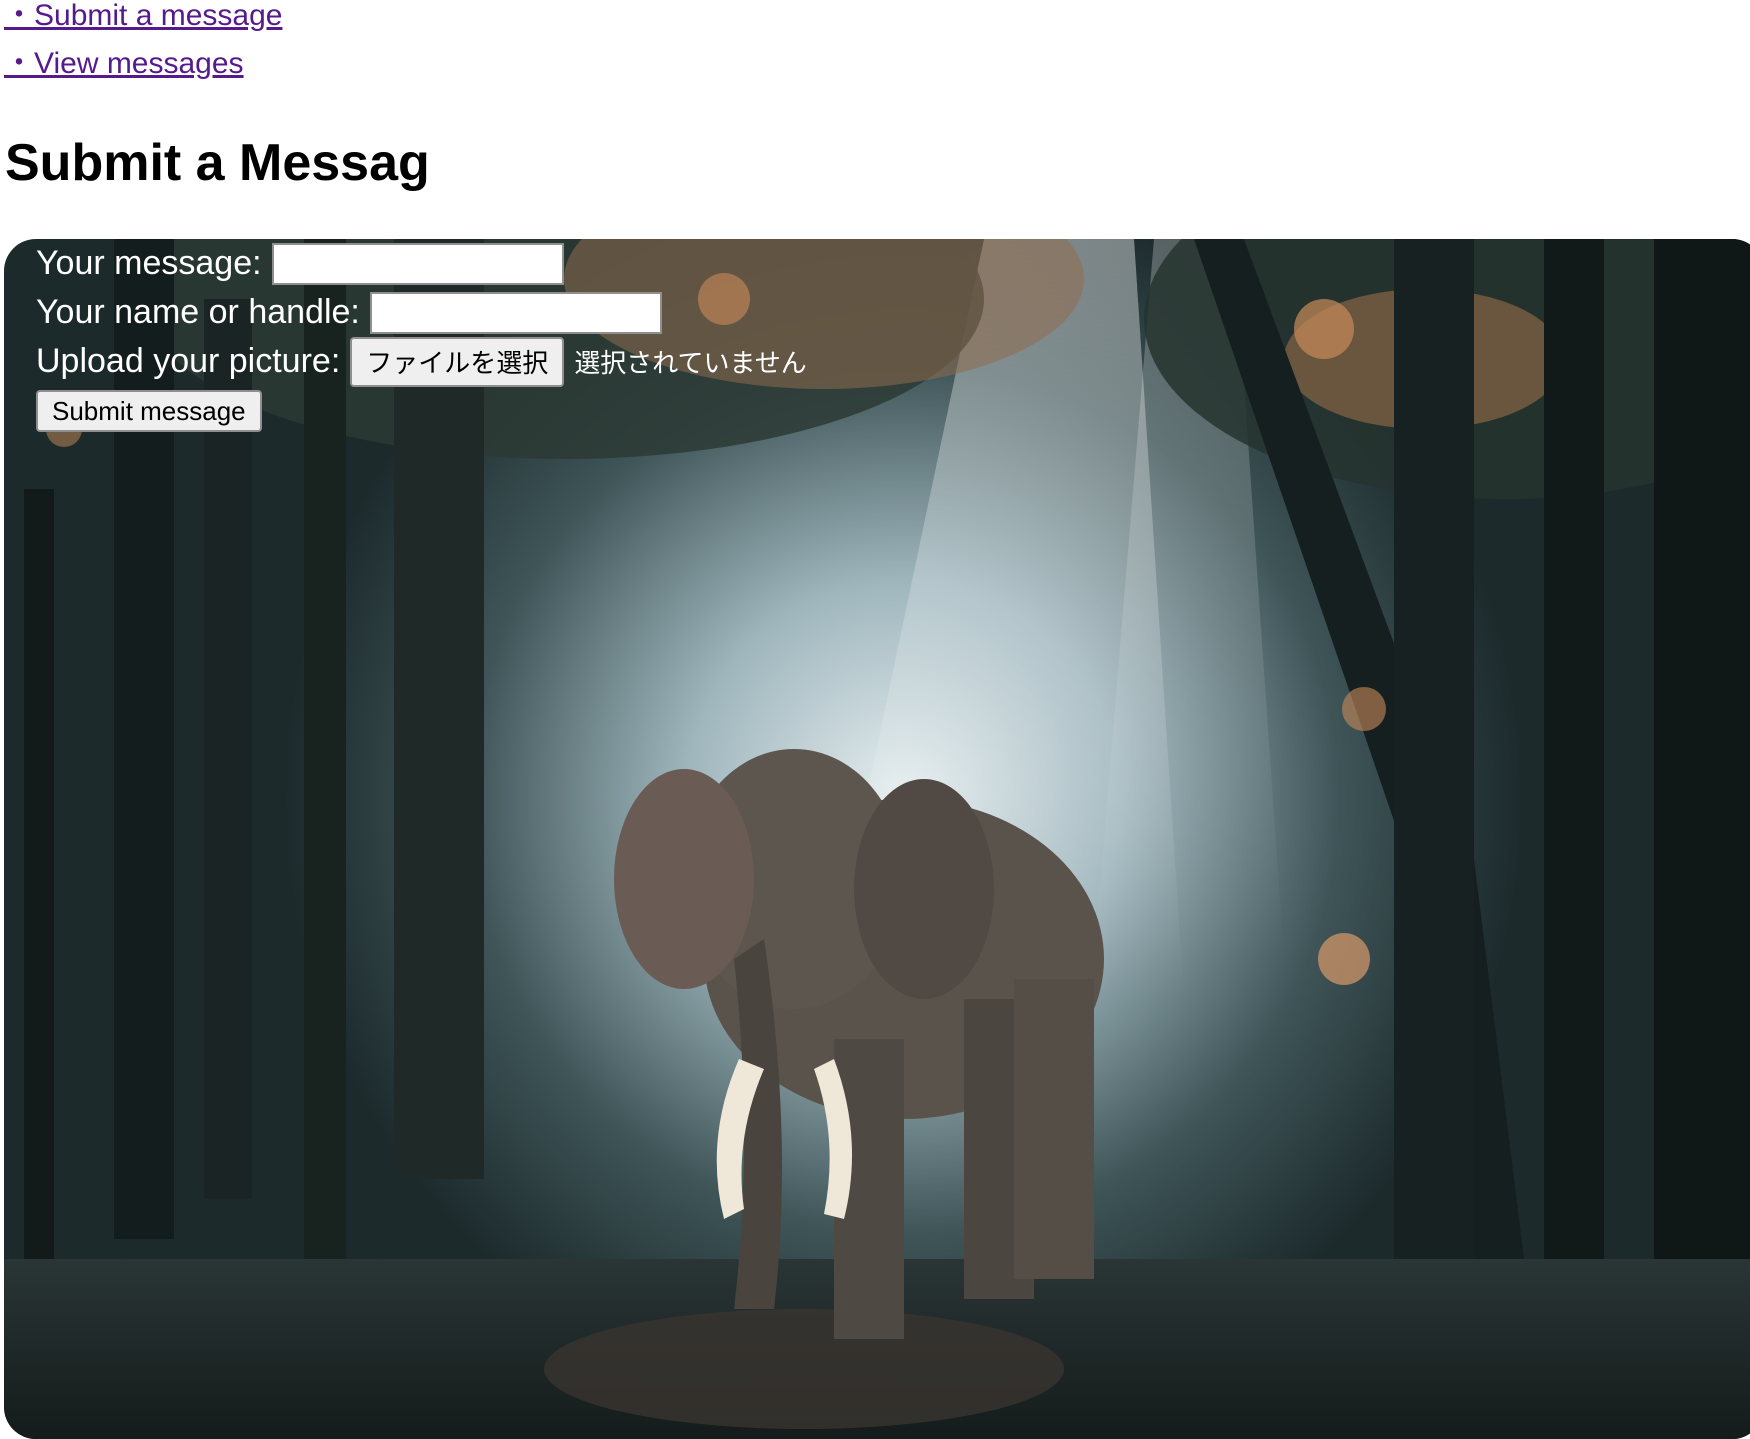 Image resolution: width=1750 pixels, height=1439 pixels. Describe the element at coordinates (149, 411) in the screenshot. I see `submit-message-button: Submit message` at that location.